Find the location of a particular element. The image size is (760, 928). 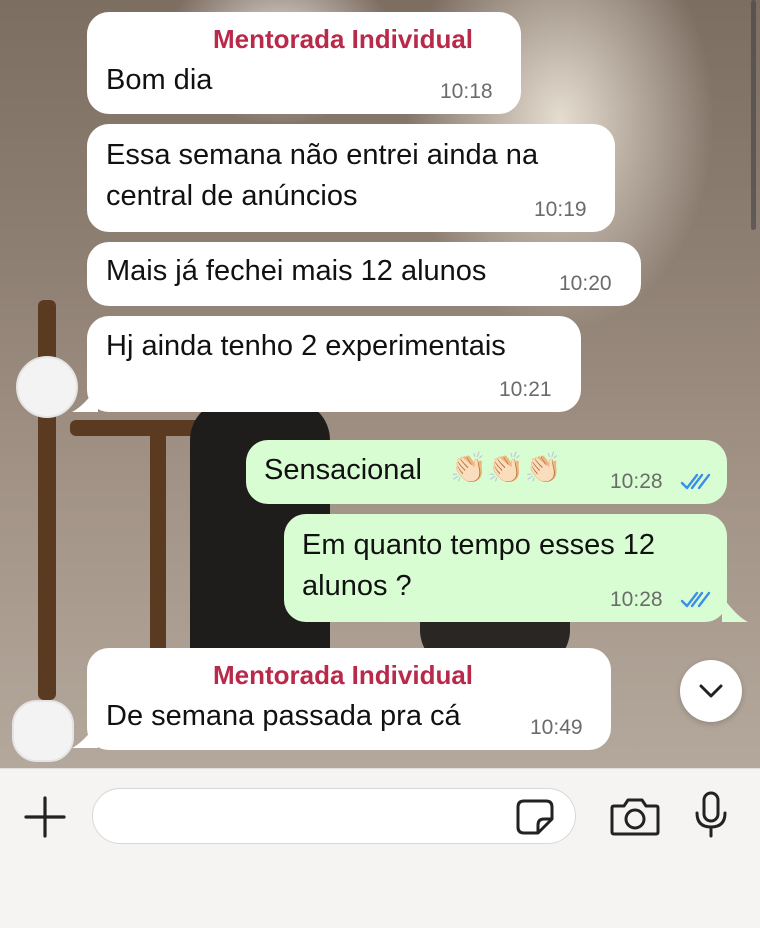

message-bubble-incoming: Hj ainda tenho 2 experimentais 10:21 is located at coordinates (334, 364).